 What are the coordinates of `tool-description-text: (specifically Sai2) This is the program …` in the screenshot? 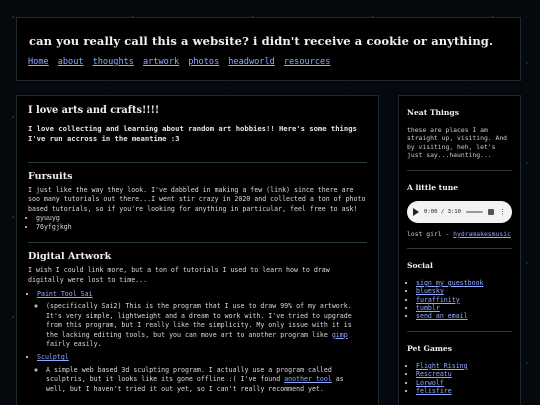 It's located at (199, 320).